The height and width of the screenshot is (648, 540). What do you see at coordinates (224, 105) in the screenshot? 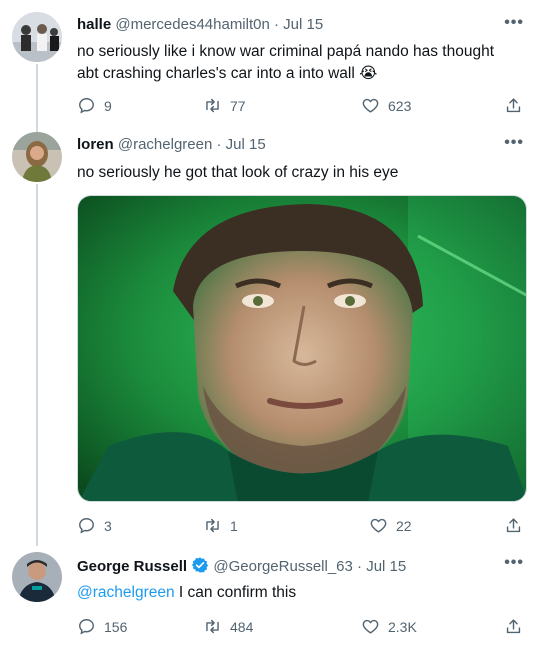
I see `retweet-button: 77` at bounding box center [224, 105].